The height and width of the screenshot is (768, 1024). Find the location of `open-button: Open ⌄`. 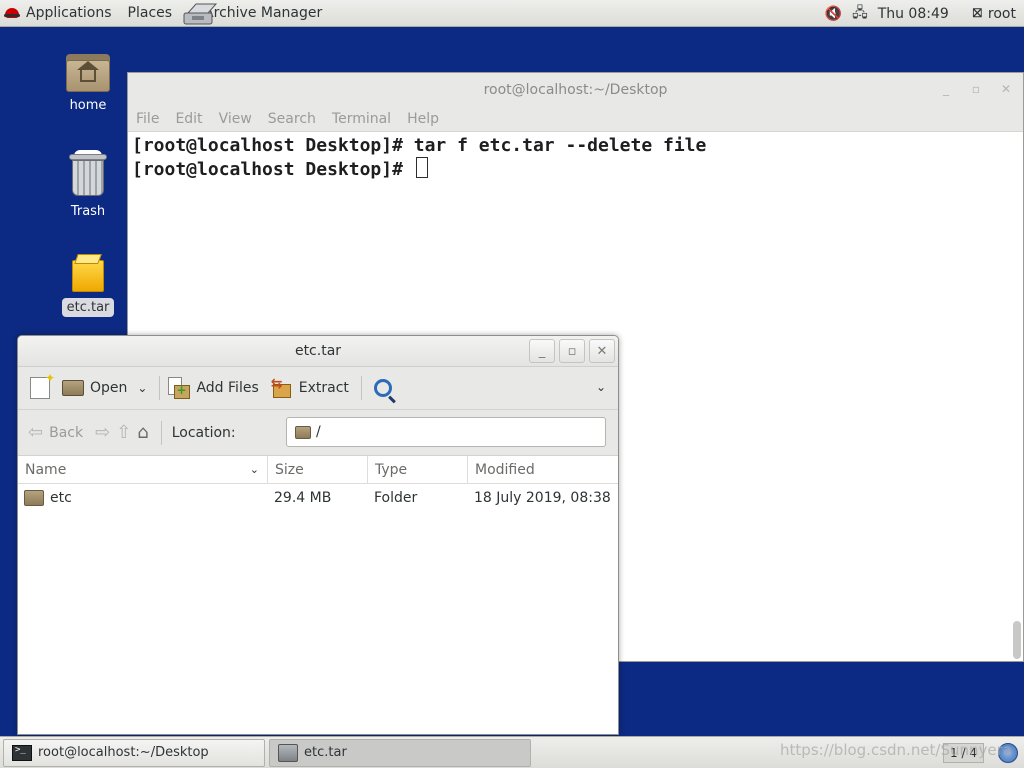

open-button: Open ⌄ is located at coordinates (104, 388).